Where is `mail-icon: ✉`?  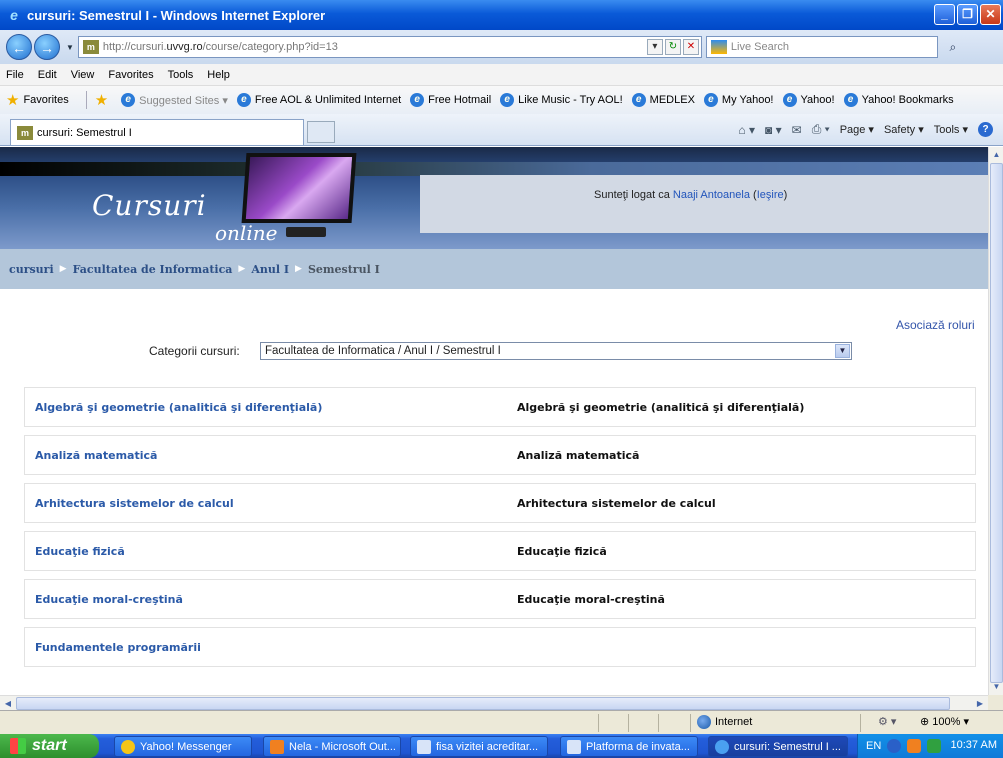
mail-icon: ✉ is located at coordinates (797, 130).